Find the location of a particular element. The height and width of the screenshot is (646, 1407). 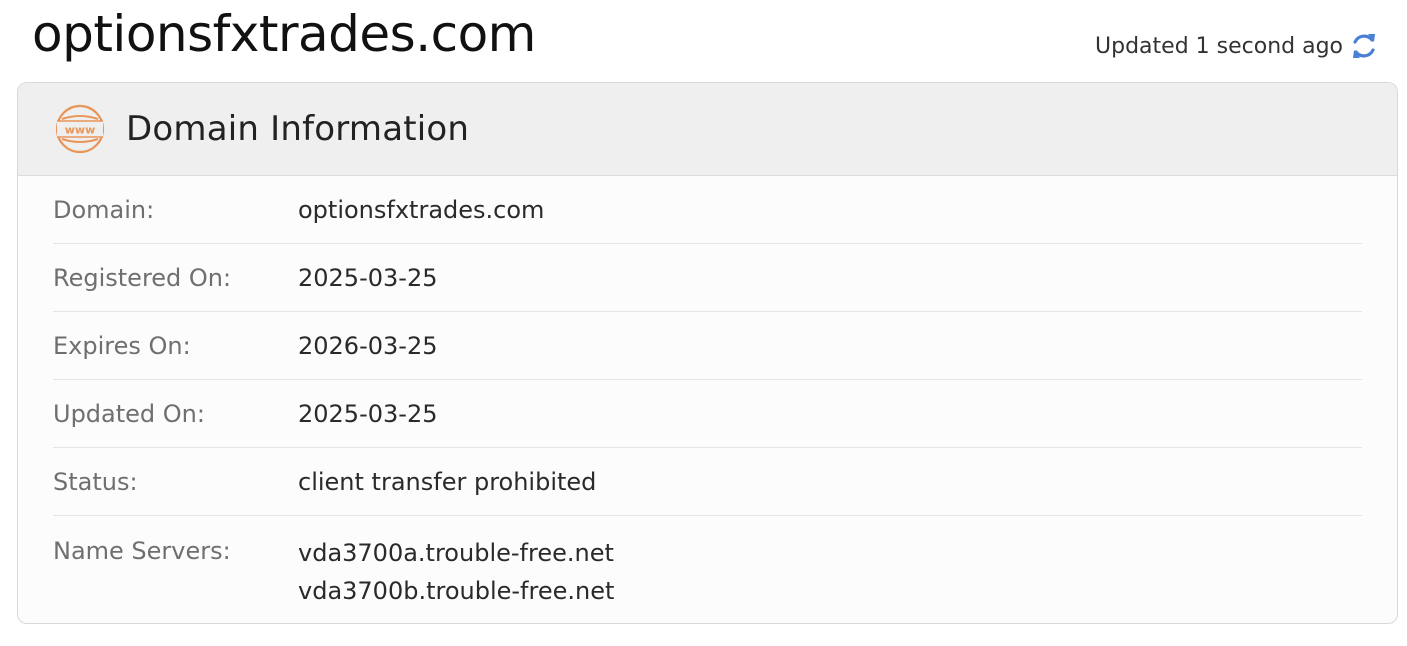

row-value: 2026-03-25 is located at coordinates (368, 345).